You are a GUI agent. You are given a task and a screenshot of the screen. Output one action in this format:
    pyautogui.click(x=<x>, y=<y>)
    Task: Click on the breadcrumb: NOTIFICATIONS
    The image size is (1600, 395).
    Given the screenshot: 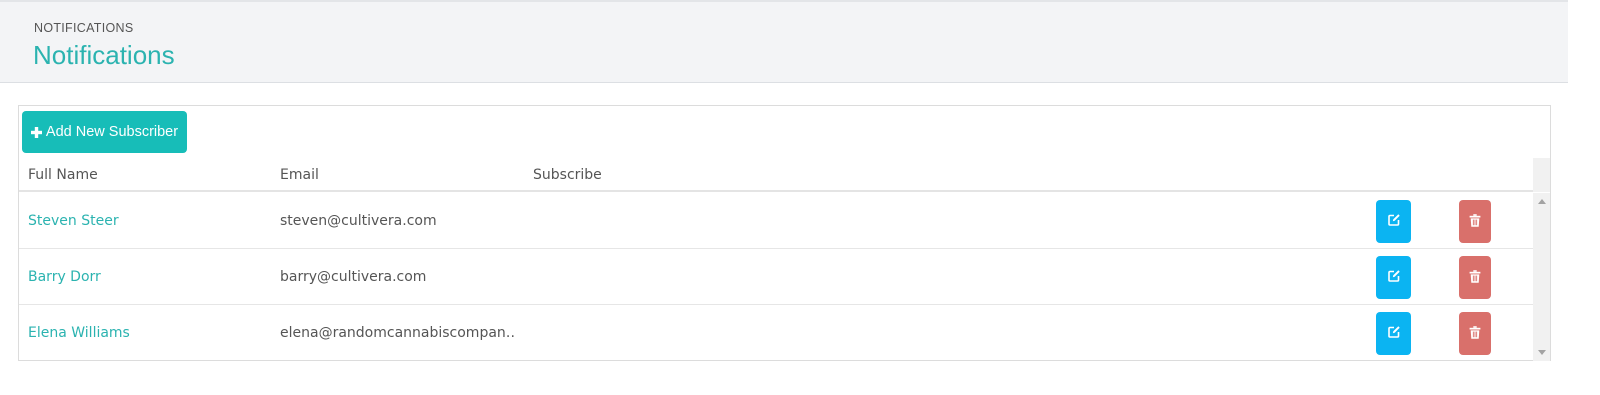 What is the action you would take?
    pyautogui.click(x=84, y=28)
    